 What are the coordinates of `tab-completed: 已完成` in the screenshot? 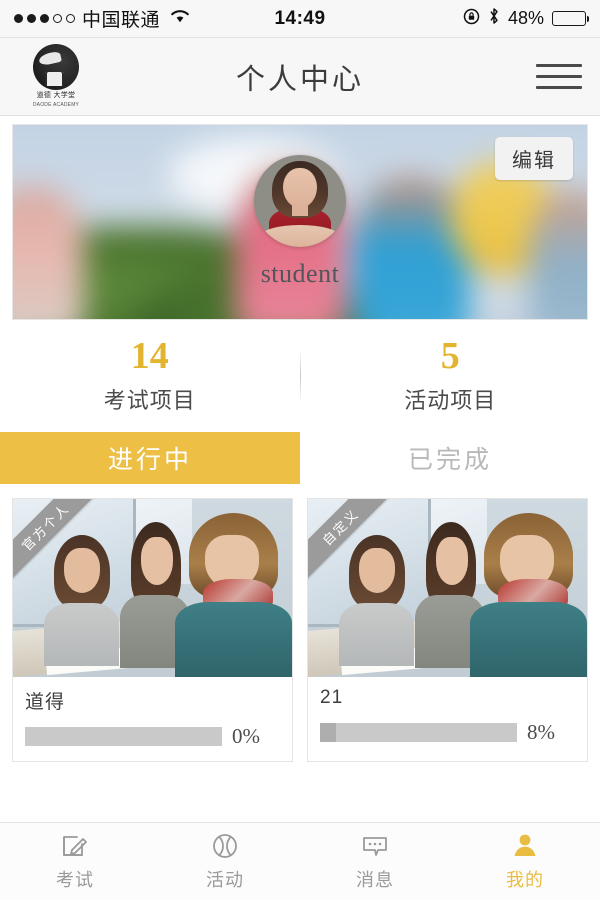 It's located at (450, 458).